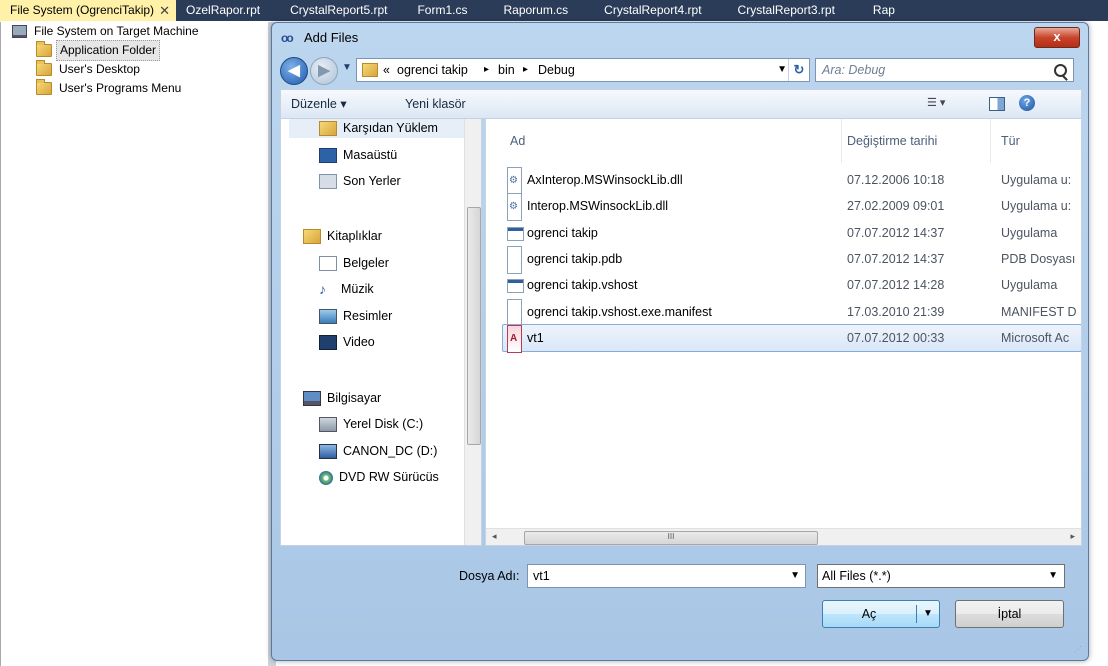  I want to click on nav-item-dvd-drive: DVD RW Sürücüs, so click(379, 477).